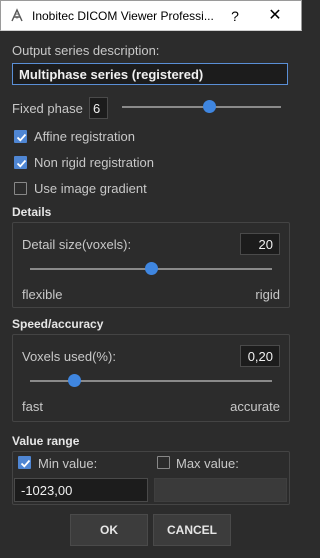 This screenshot has width=320, height=558. Describe the element at coordinates (58, 324) in the screenshot. I see `speed-accuracy-section-title: Speed/accuracy` at that location.